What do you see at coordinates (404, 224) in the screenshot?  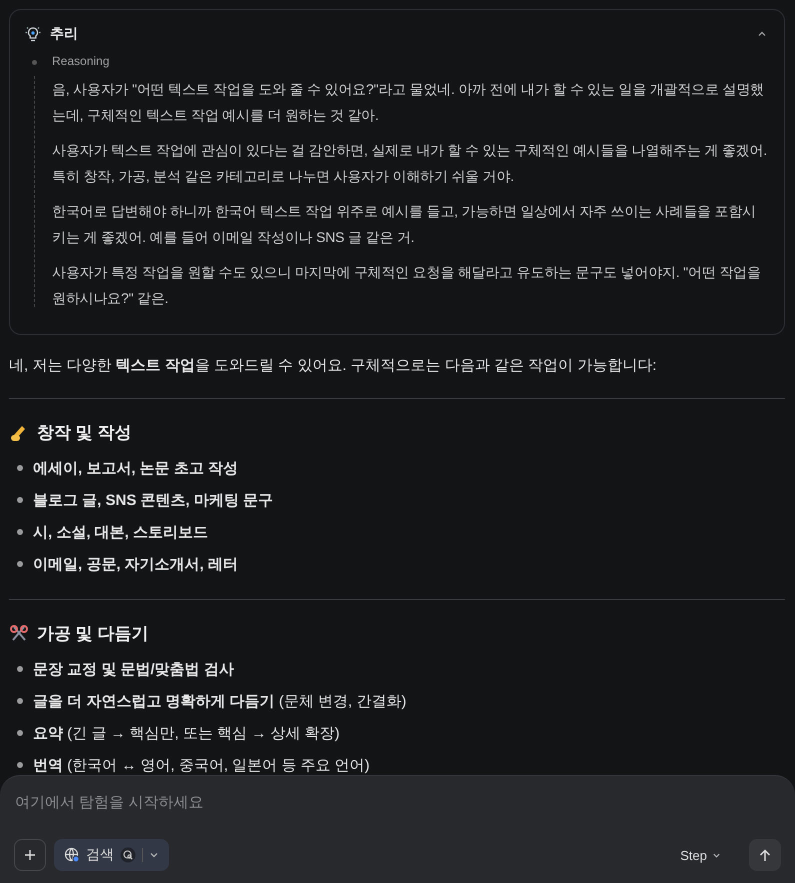 I see `reasoning-paragraph: 한국어로 답변해야 하니까 한국어 텍스트 작업 위주로 예시를 들고, 가능하면 일상에서 자주 쓰이는 사례들을 포함시키는 게 좋겠어. 예를 들어 이메일 작성이나 SNS 글 같은 거.` at bounding box center [404, 224].